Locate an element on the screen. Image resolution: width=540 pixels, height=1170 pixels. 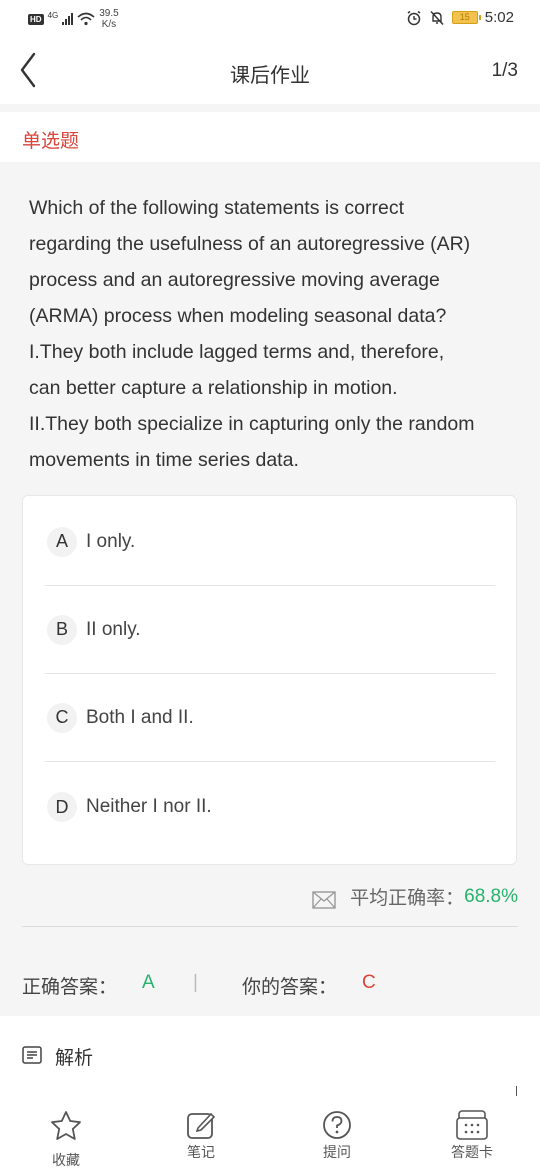
tab-favorite: 收藏 is located at coordinates (66, 1133).